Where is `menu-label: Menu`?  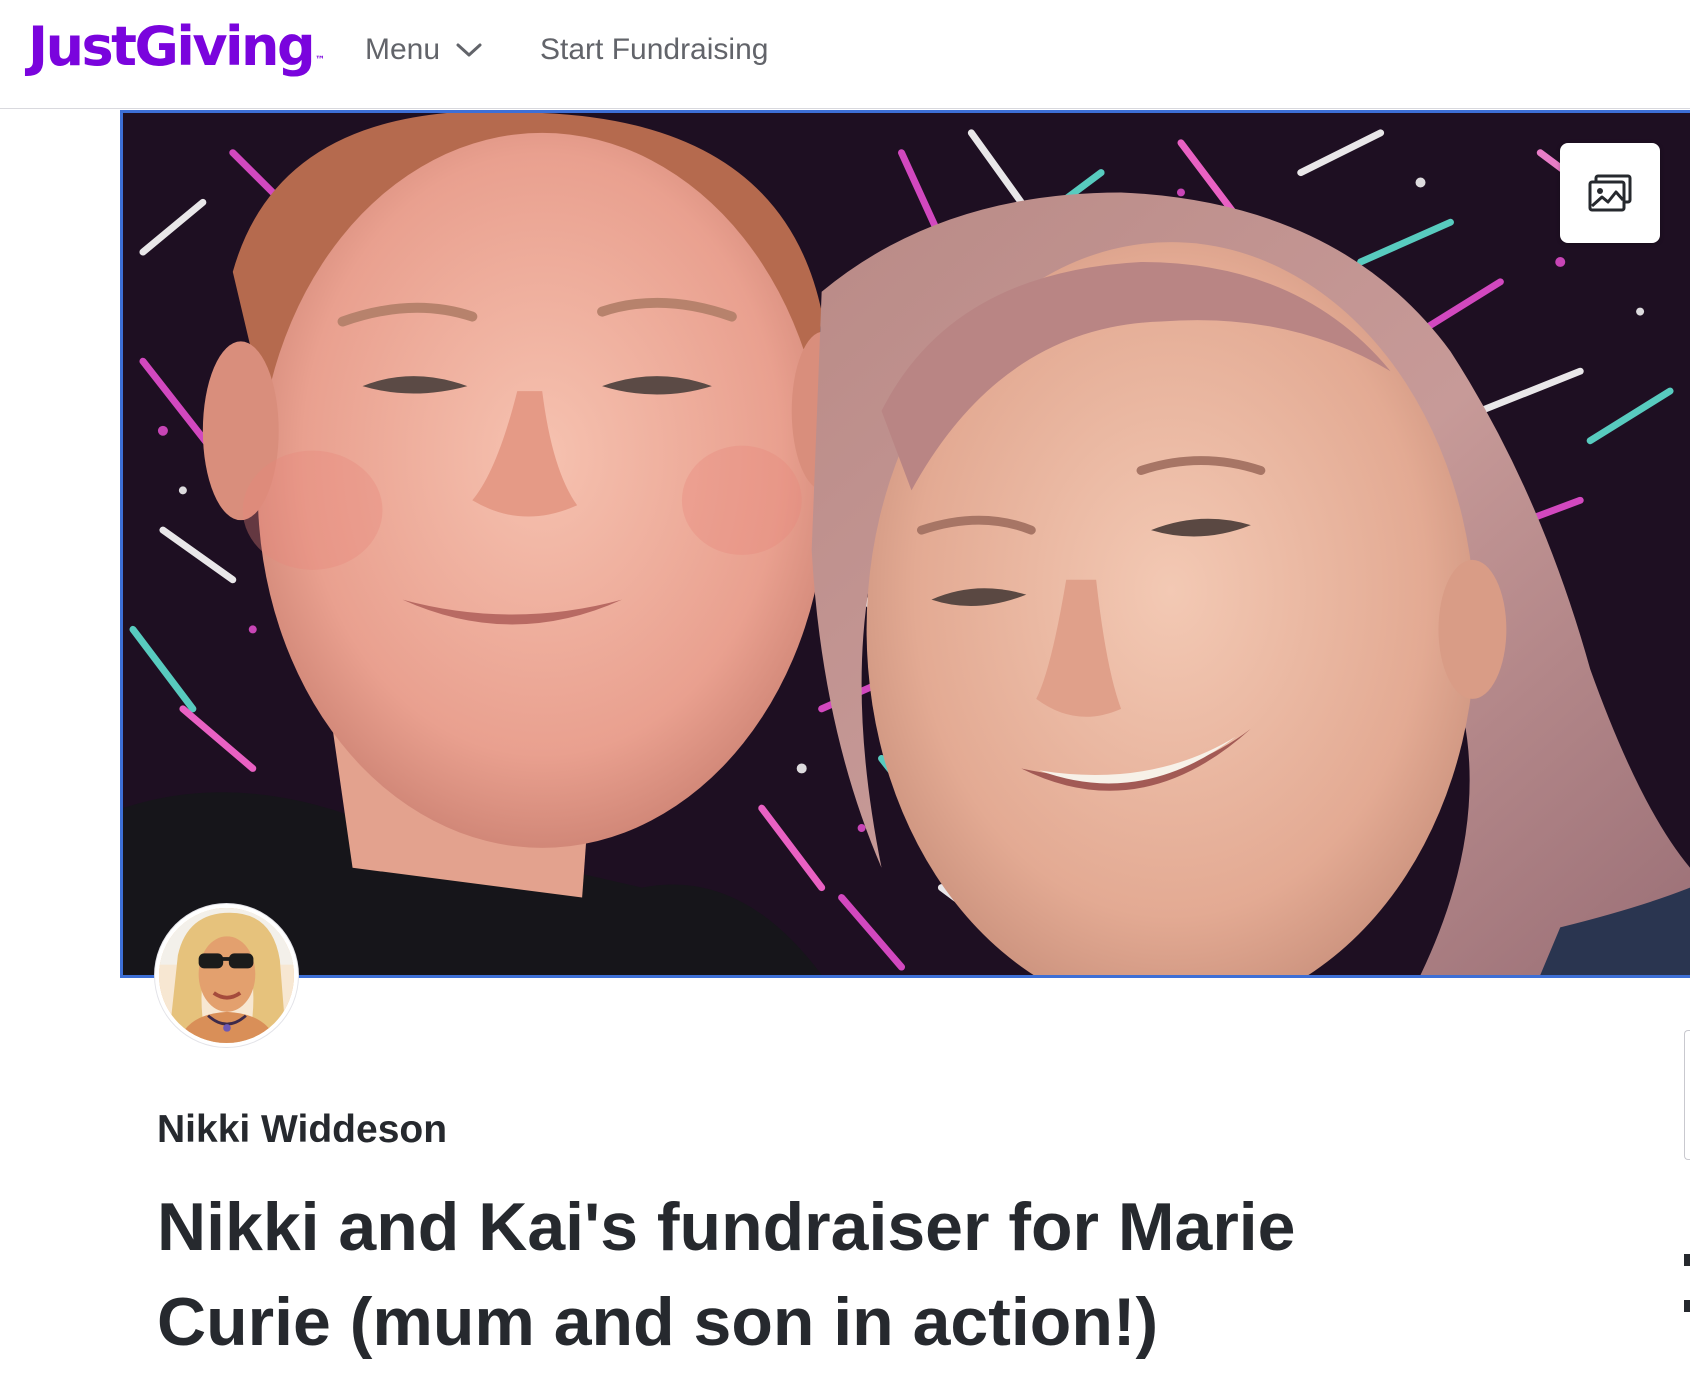
menu-label: Menu is located at coordinates (403, 49).